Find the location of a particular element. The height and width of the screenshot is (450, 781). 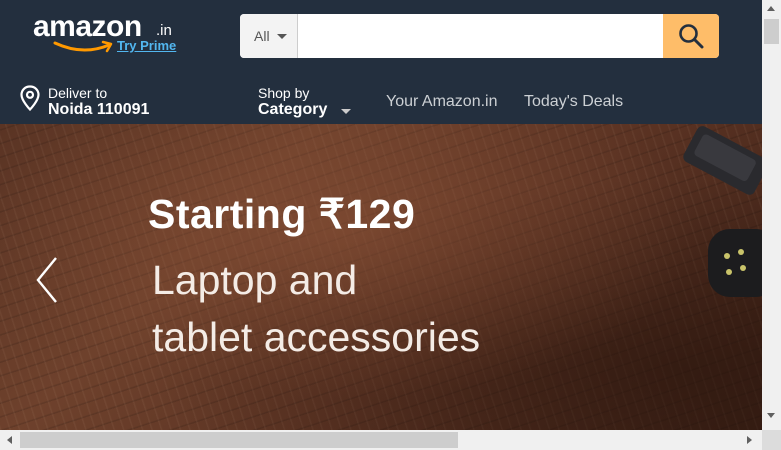

shop-by-category-menu: Shop by Category is located at coordinates (313, 98).